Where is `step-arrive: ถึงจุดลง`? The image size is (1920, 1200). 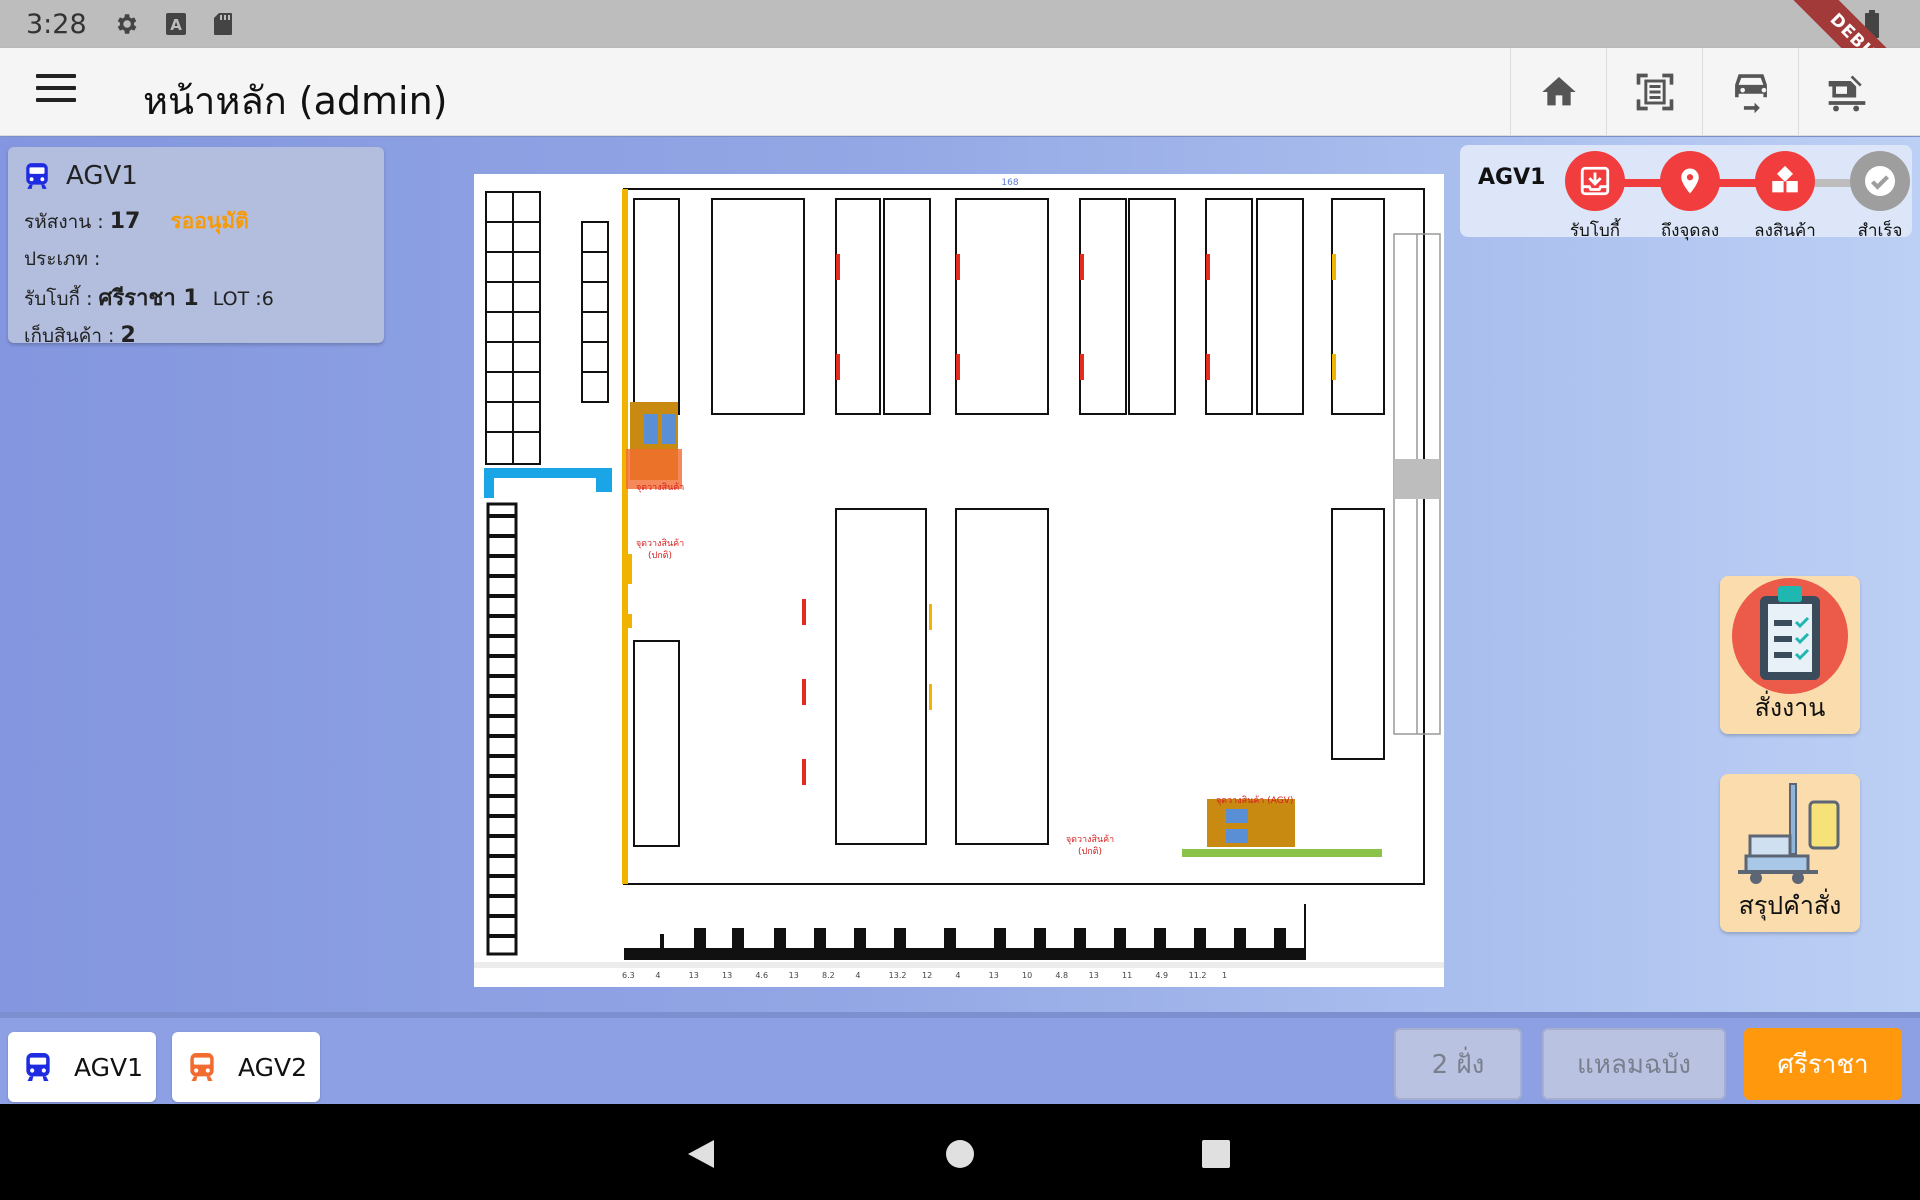
step-arrive: ถึงจุดลง is located at coordinates (1690, 197).